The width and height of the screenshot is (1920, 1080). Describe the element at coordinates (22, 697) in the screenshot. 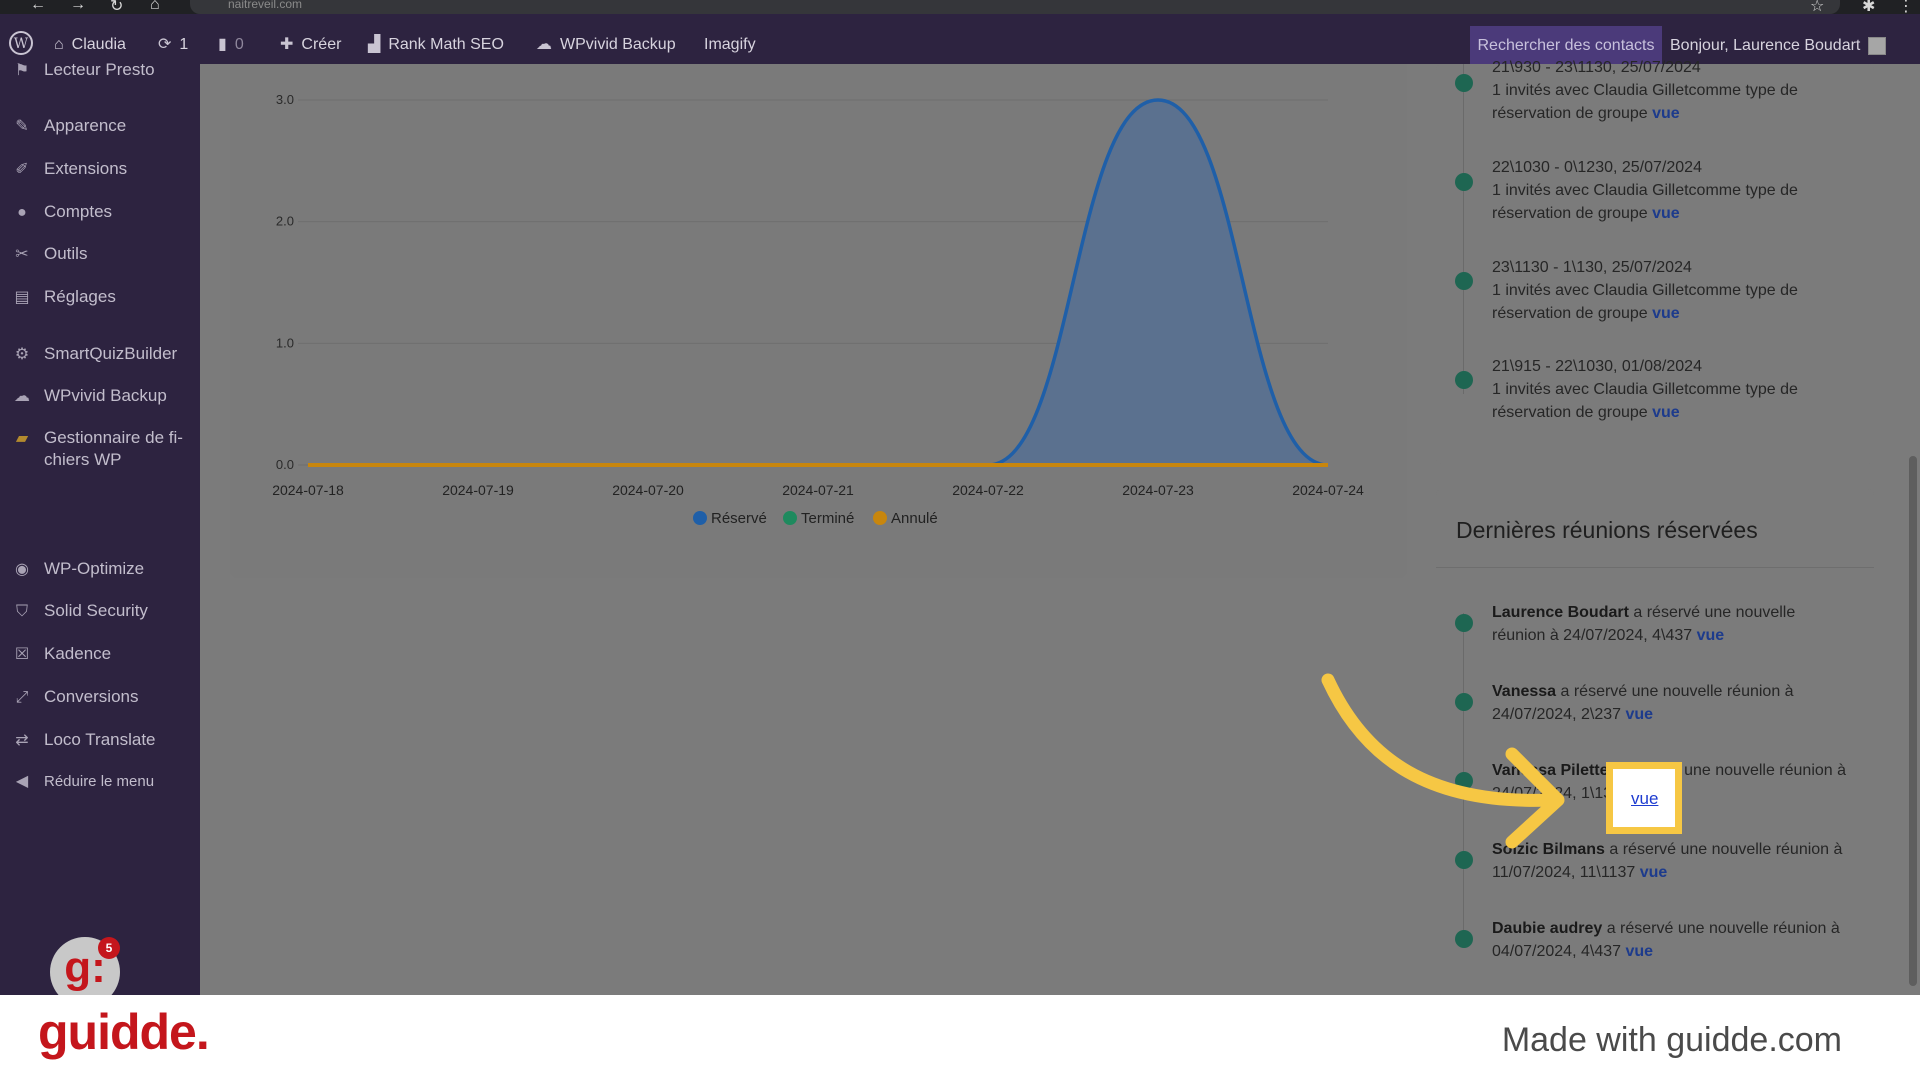

I see `conversions-icon: ⤢` at that location.